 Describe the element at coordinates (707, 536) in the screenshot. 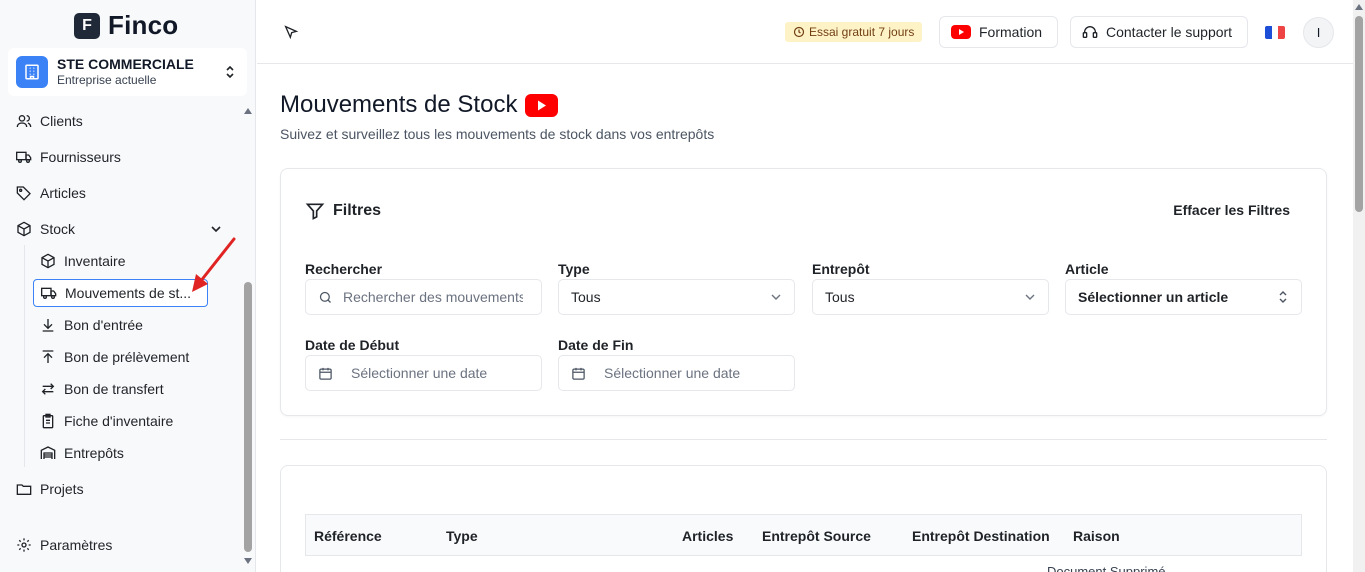

I see `column-header-articles: Articles` at that location.